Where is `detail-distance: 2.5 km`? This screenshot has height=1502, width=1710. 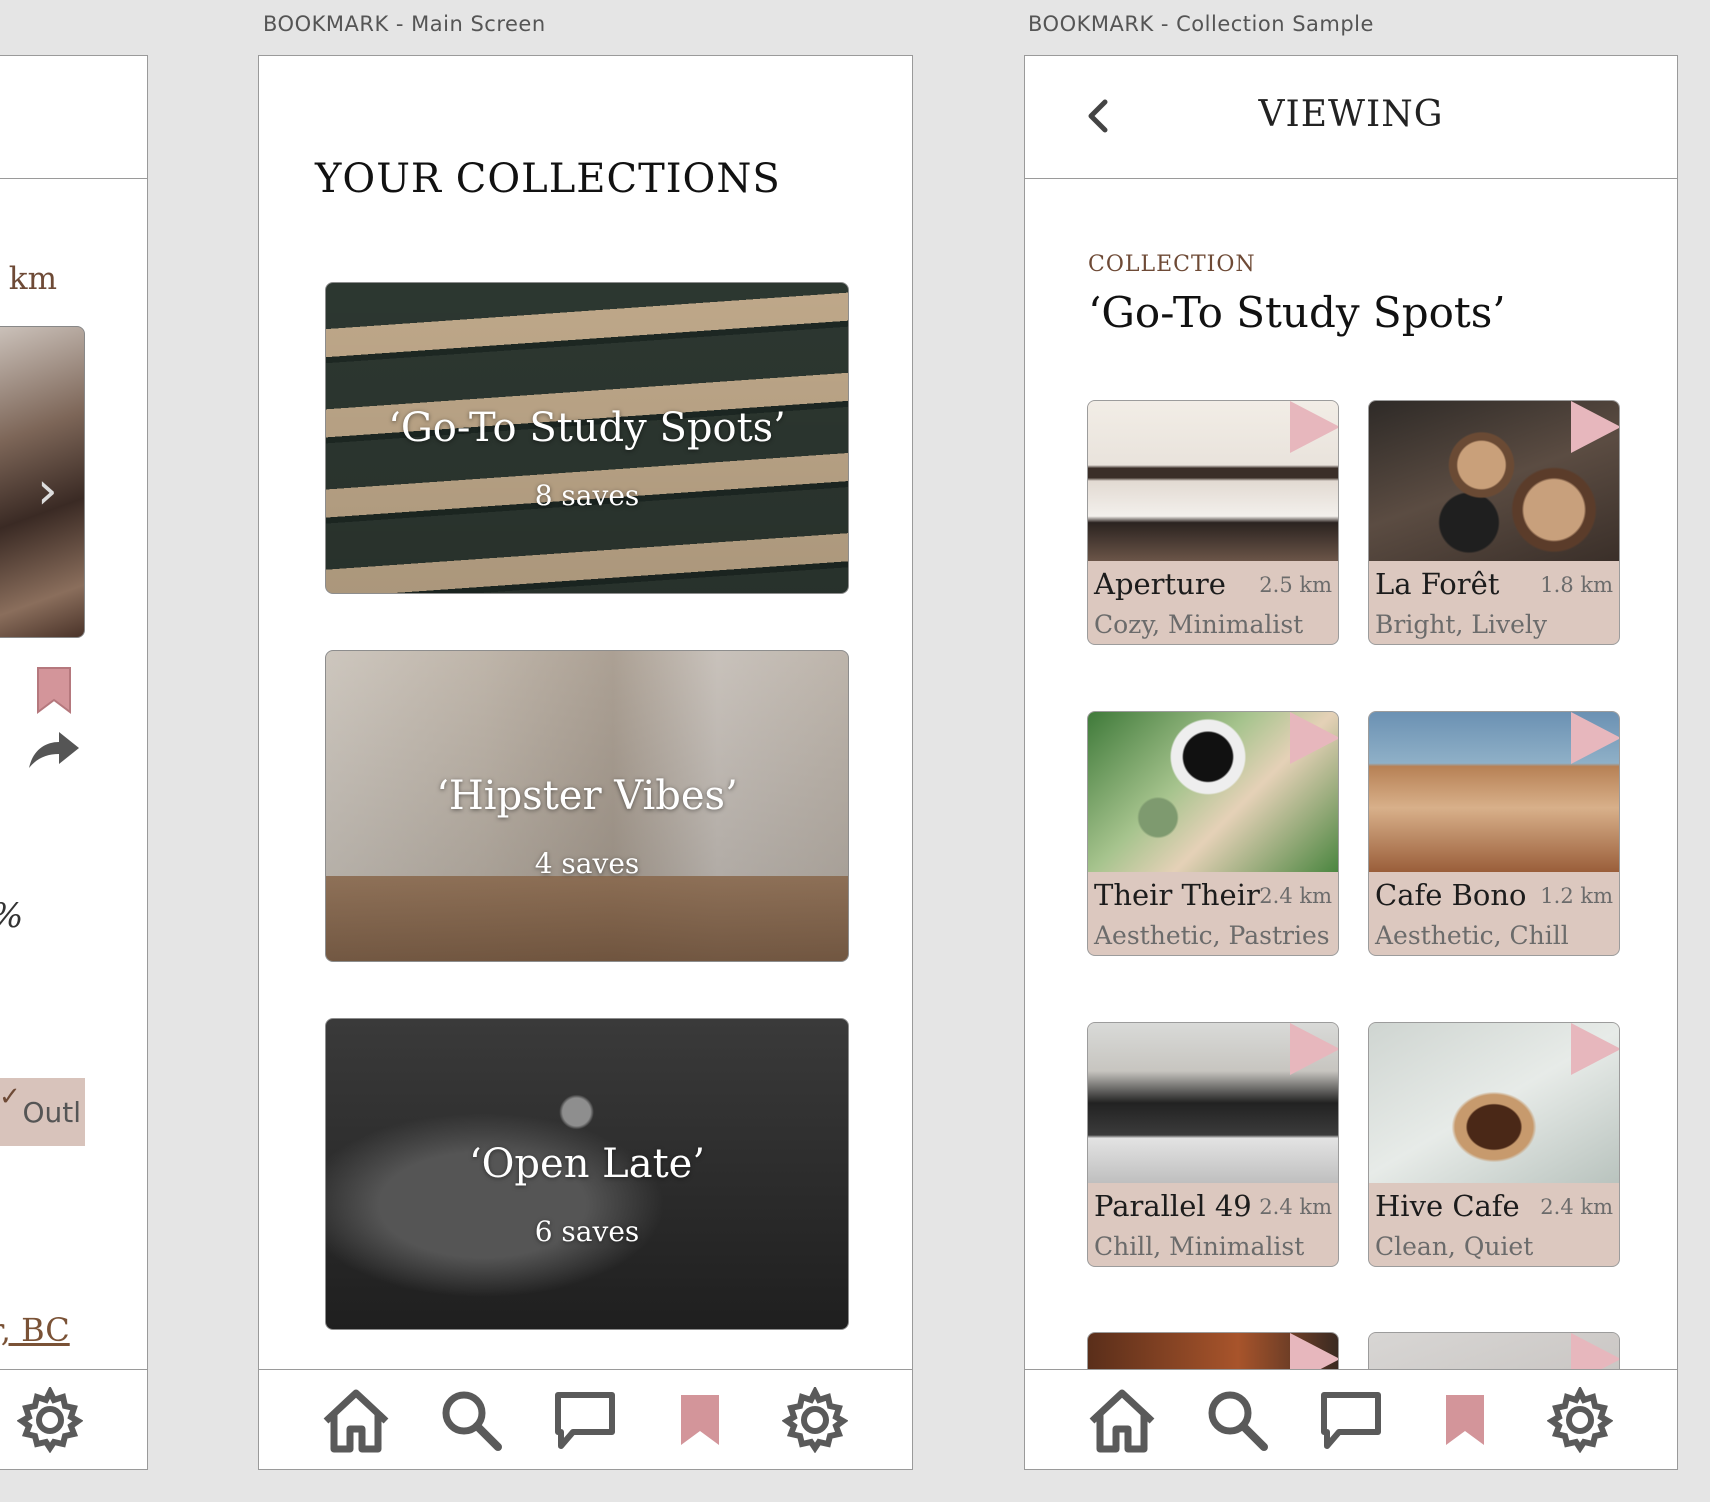 detail-distance: 2.5 km is located at coordinates (28, 279).